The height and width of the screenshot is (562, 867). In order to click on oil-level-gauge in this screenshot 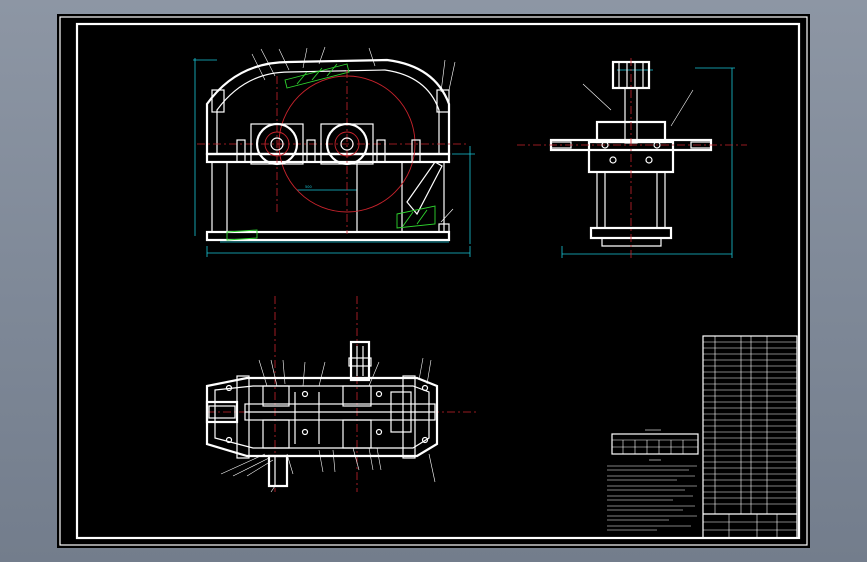, I will do `click(424, 188)`.